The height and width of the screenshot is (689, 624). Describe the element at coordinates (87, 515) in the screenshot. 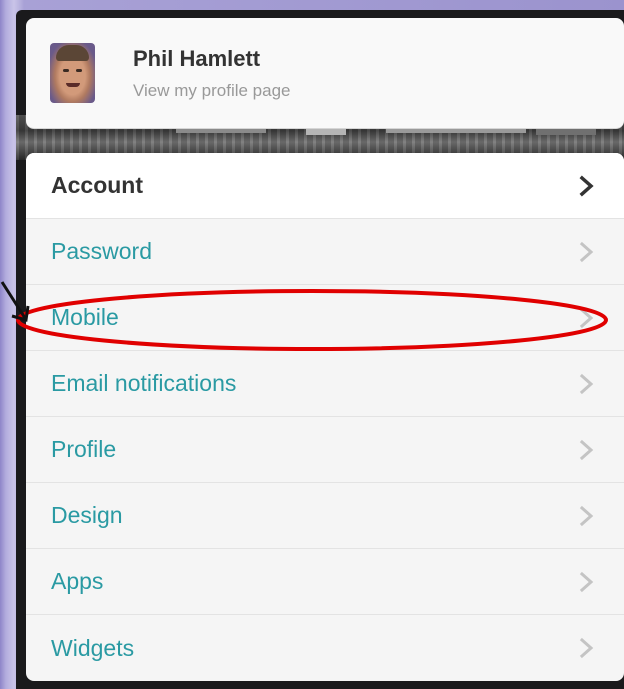

I see `menu-item-label: Design` at that location.